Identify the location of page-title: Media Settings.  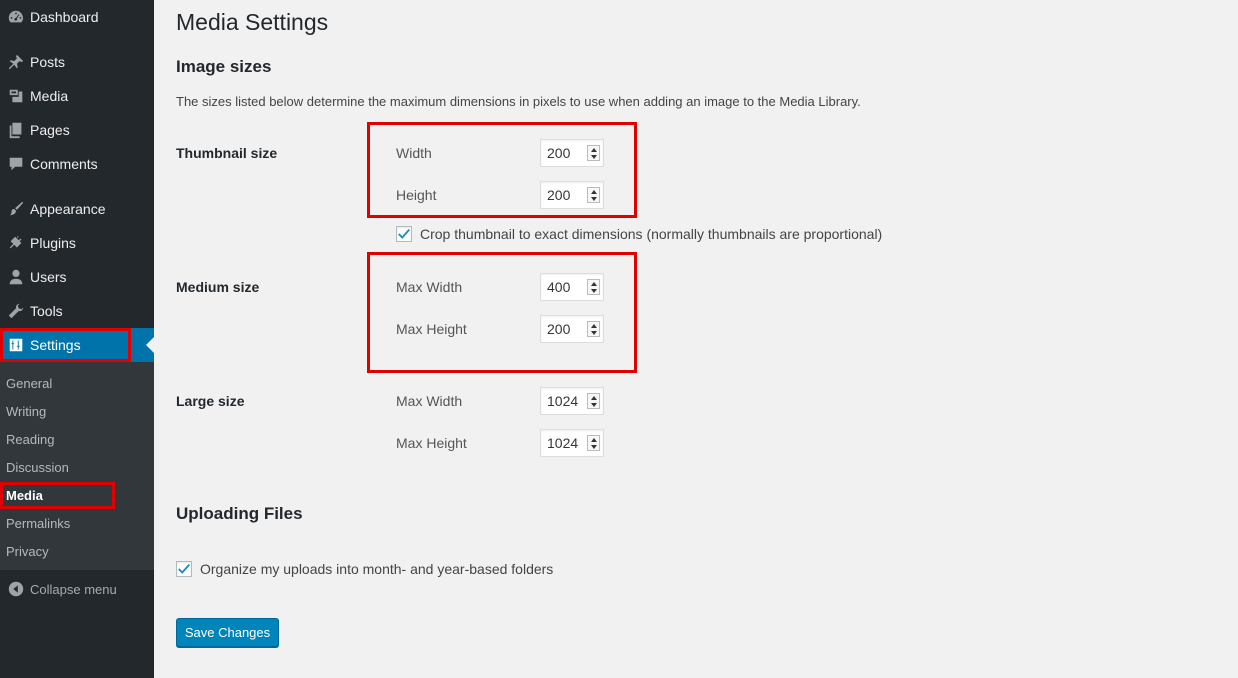
(252, 22).